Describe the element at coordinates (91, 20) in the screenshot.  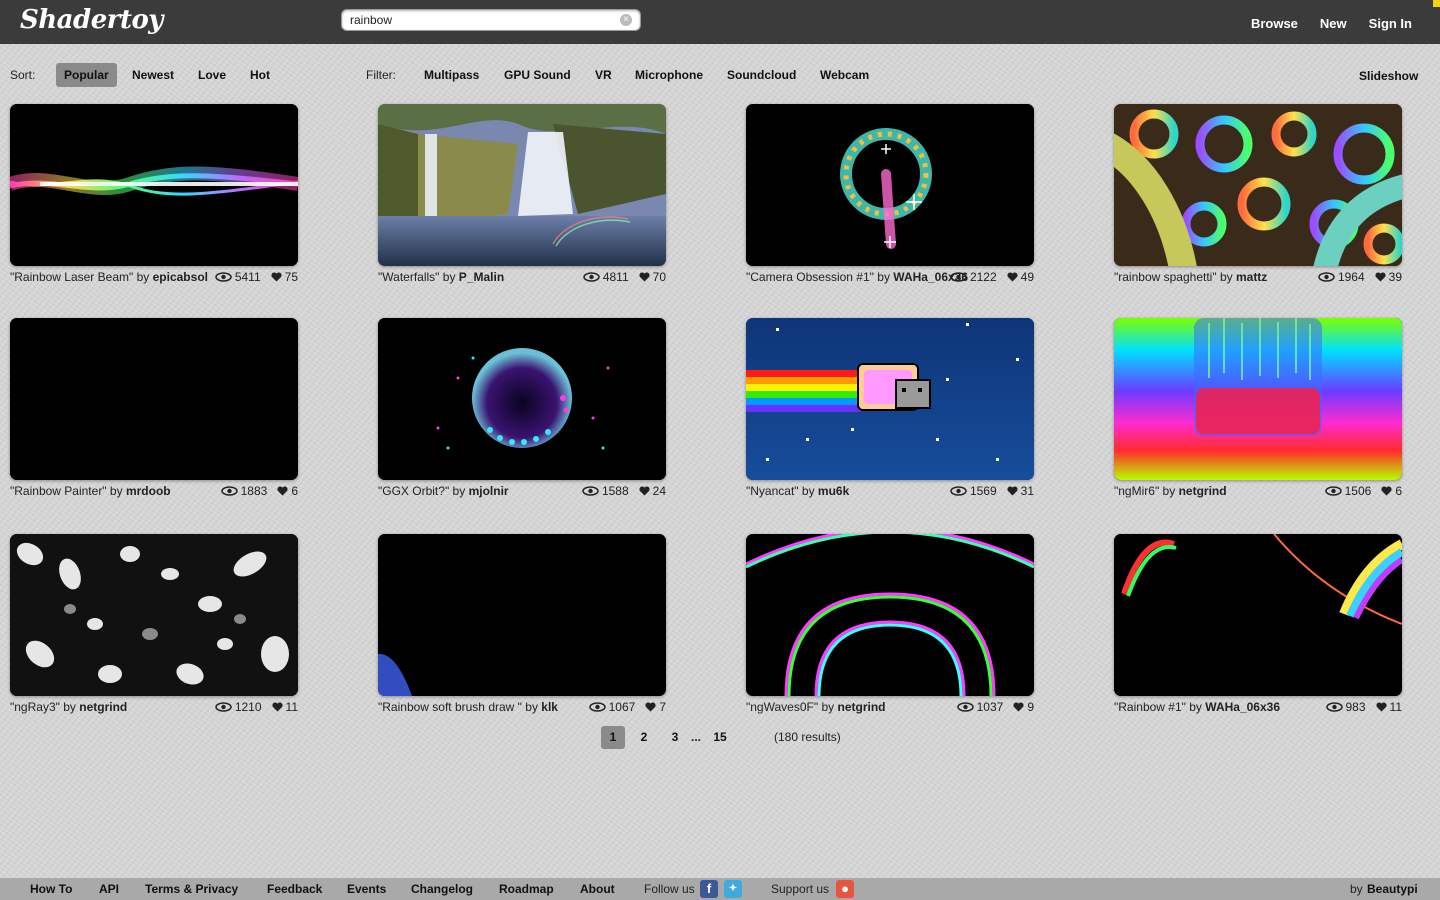
I see `shadertoy-logo: Shadertoy` at that location.